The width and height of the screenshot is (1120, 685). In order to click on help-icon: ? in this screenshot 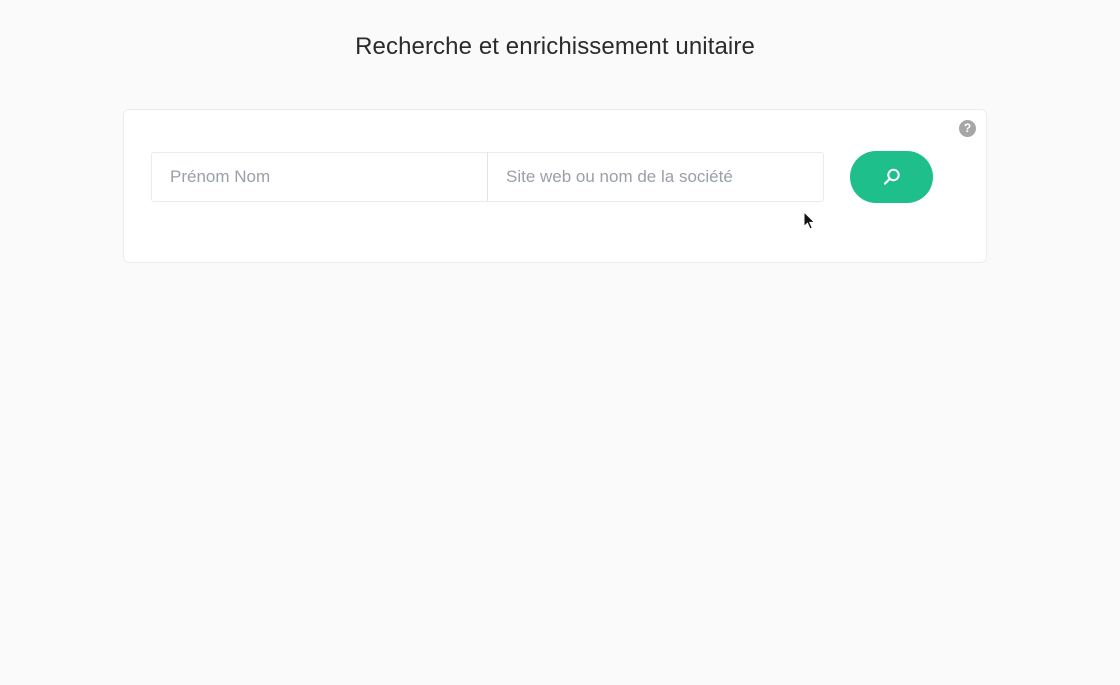, I will do `click(967, 128)`.